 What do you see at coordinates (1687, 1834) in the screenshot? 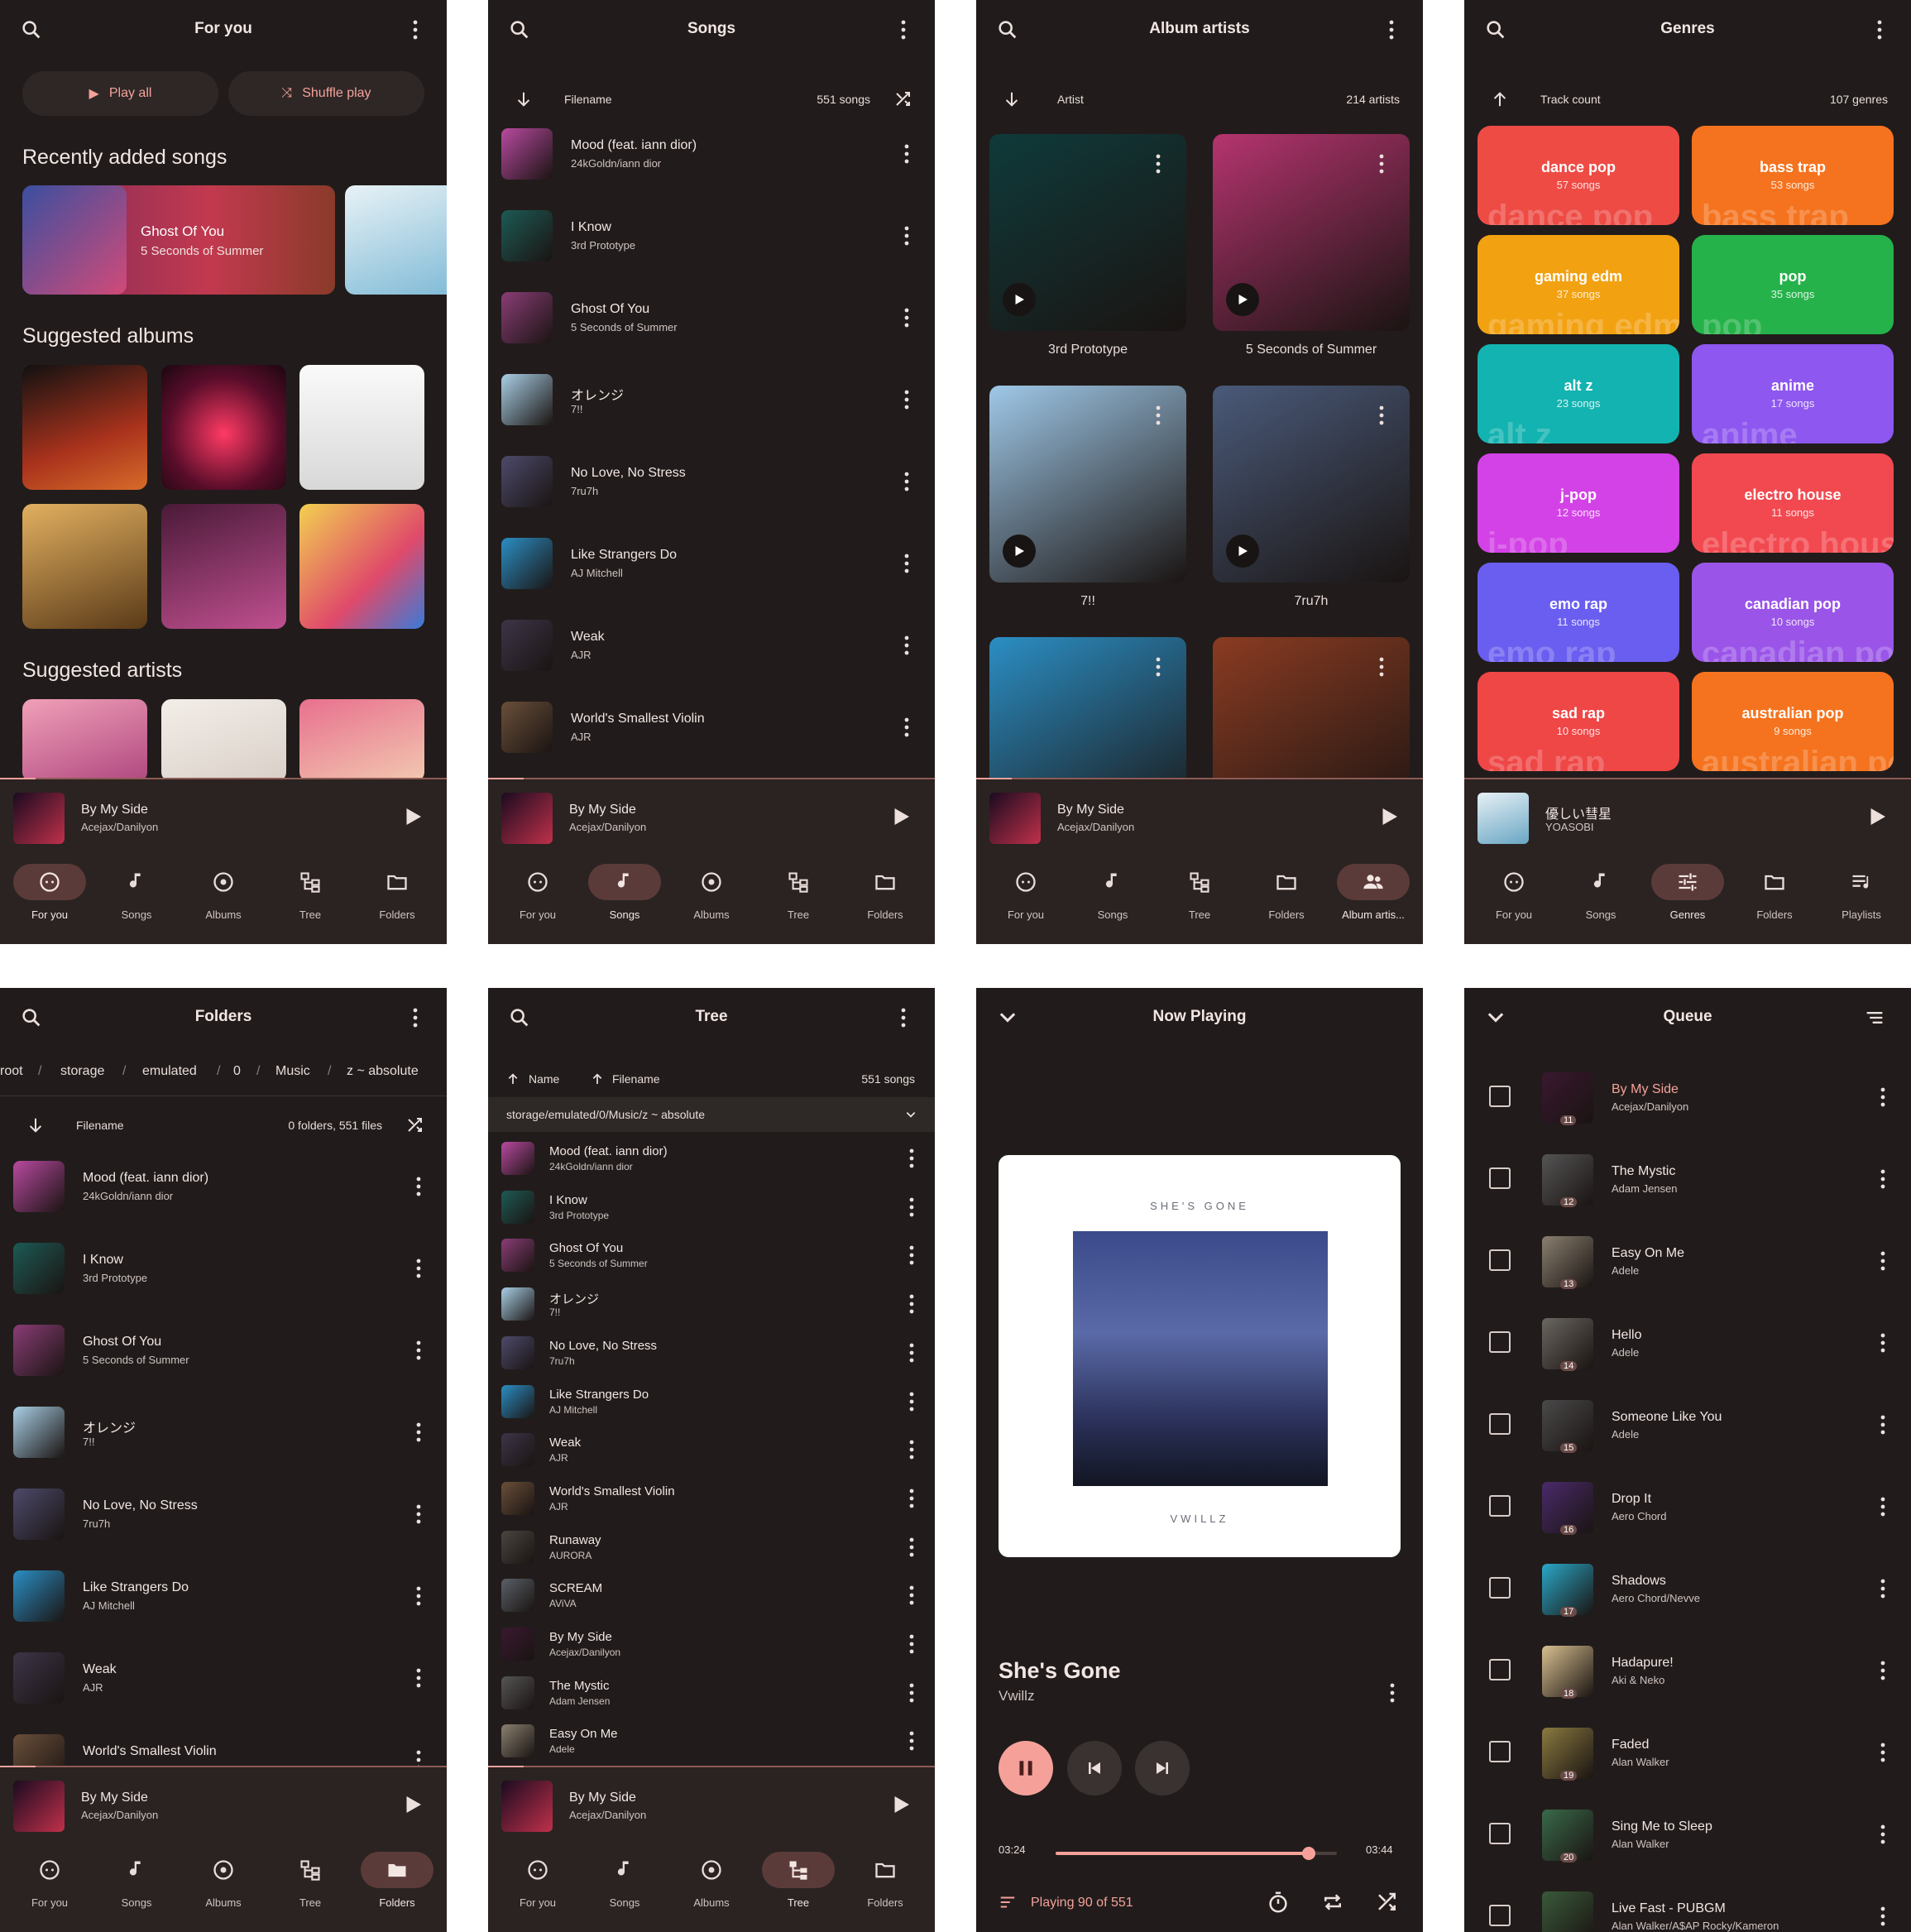
I see `queue-item: 20 Sing Me to Sleep Alan Walker` at bounding box center [1687, 1834].